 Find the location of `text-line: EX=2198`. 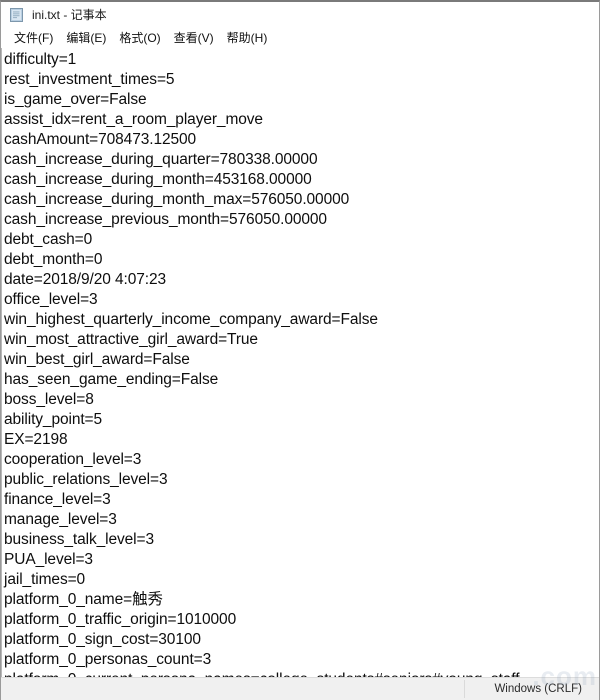

text-line: EX=2198 is located at coordinates (36, 439).